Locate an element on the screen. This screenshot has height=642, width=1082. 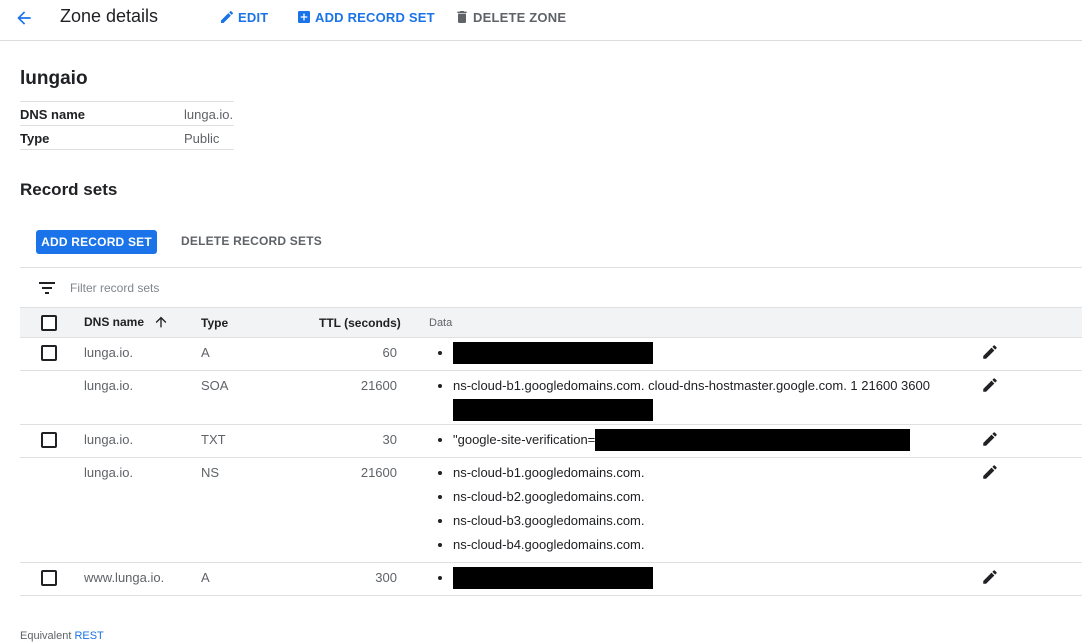
delete-zone-label: DELETE ZONE is located at coordinates (520, 17).